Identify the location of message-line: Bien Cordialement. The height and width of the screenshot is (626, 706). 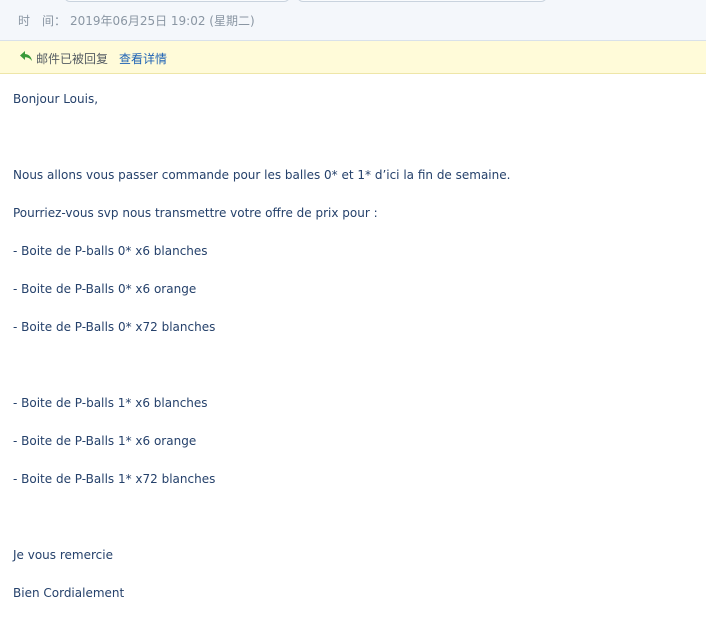
(69, 593).